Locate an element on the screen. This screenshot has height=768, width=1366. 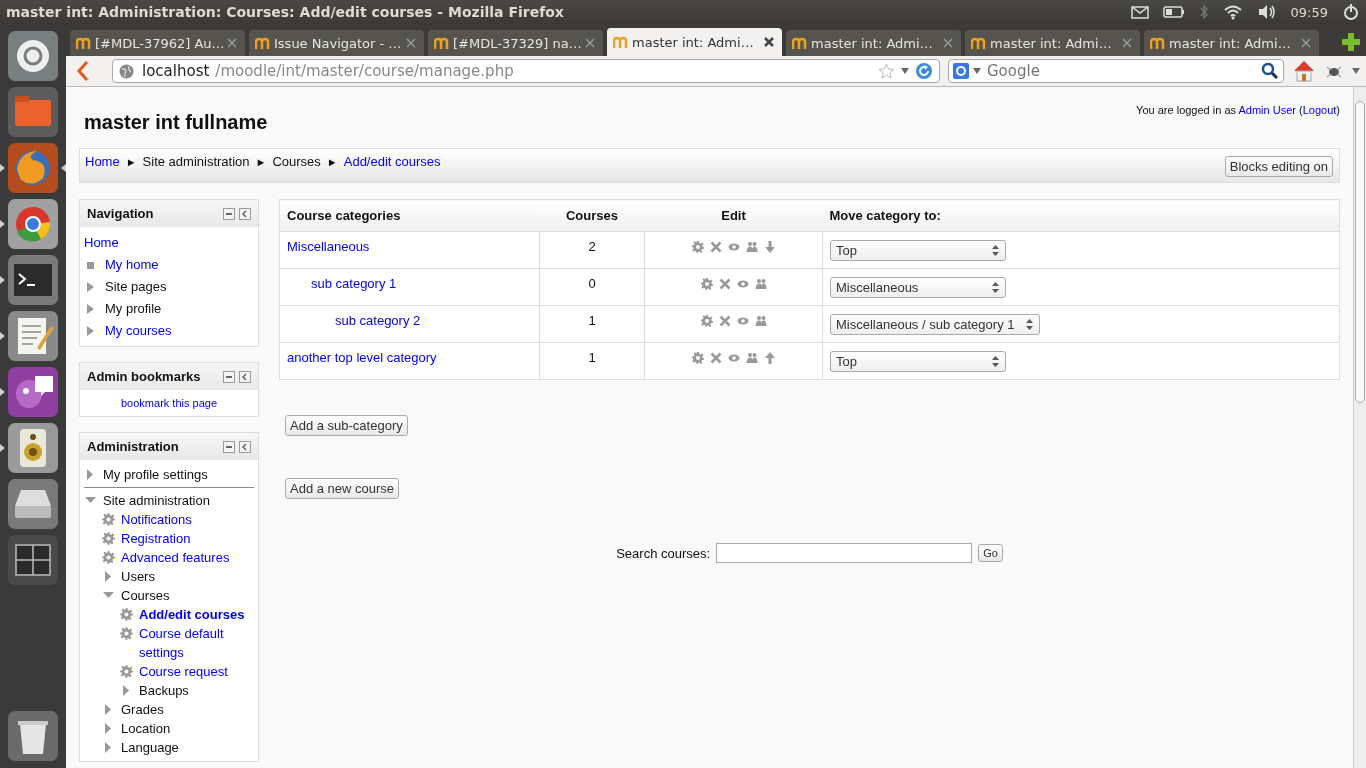
category-link: sub category 2 is located at coordinates (378, 320).